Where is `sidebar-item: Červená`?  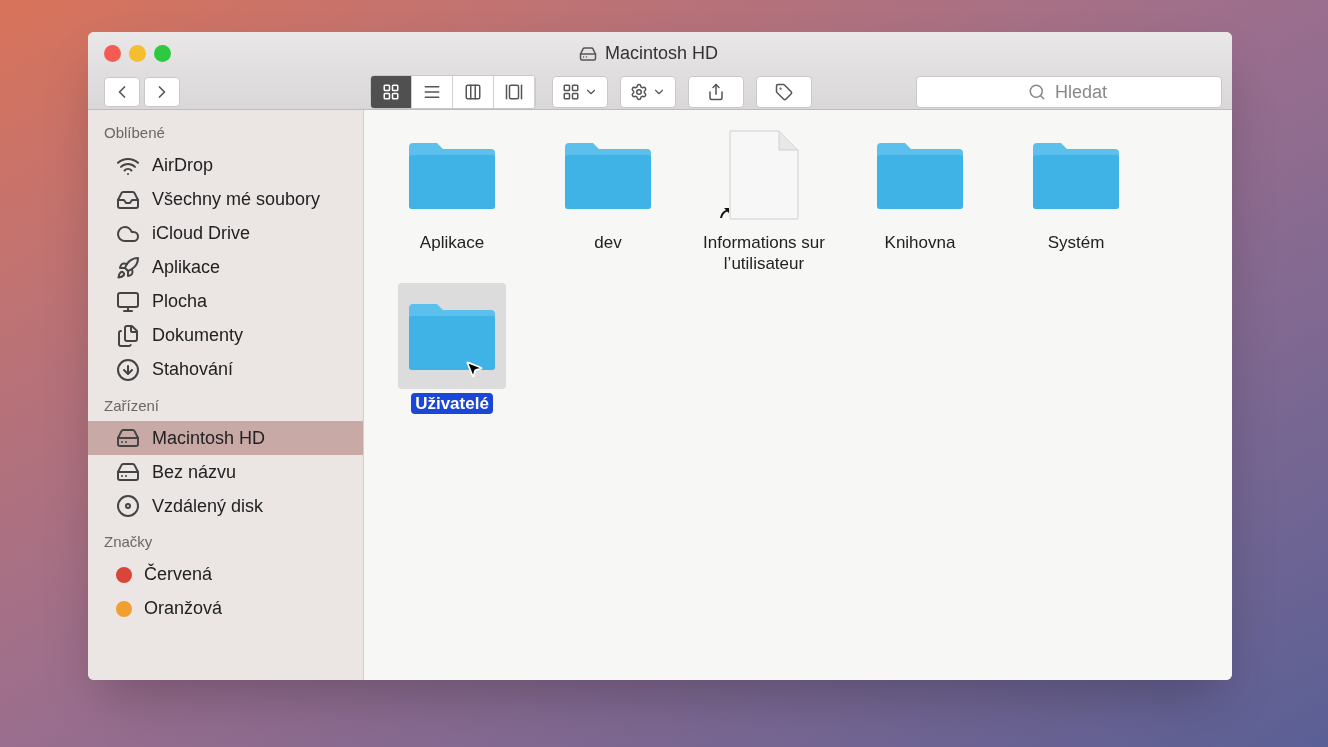 sidebar-item: Červená is located at coordinates (225, 574).